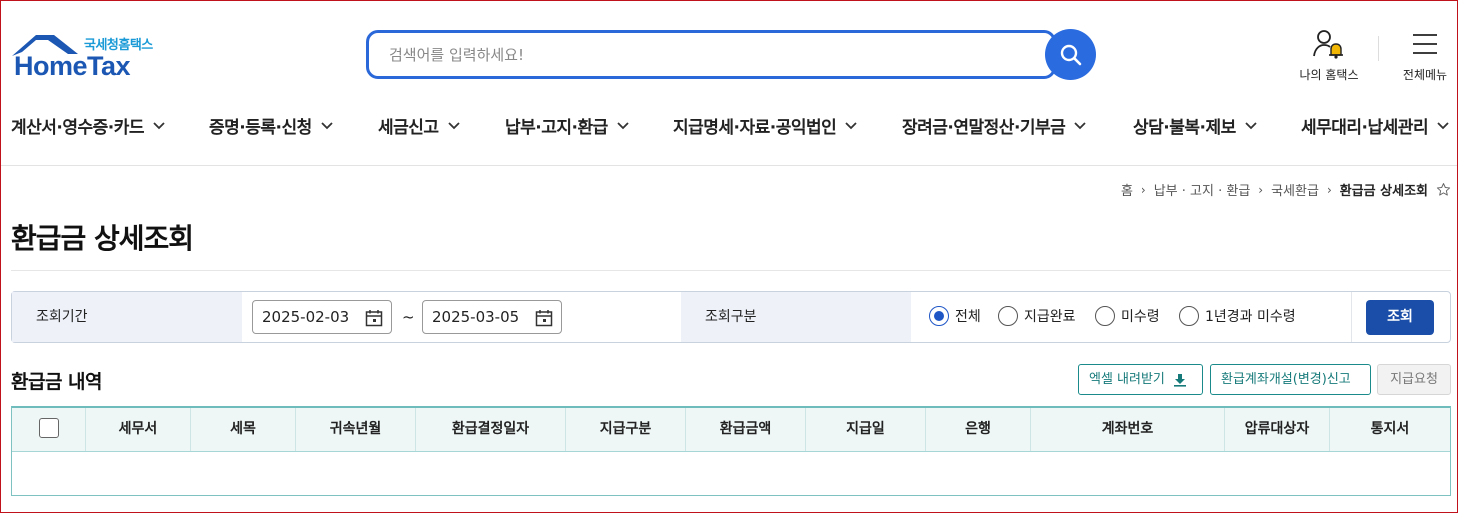 The width and height of the screenshot is (1458, 513). Describe the element at coordinates (1351, 317) in the screenshot. I see `filter-divider` at that location.